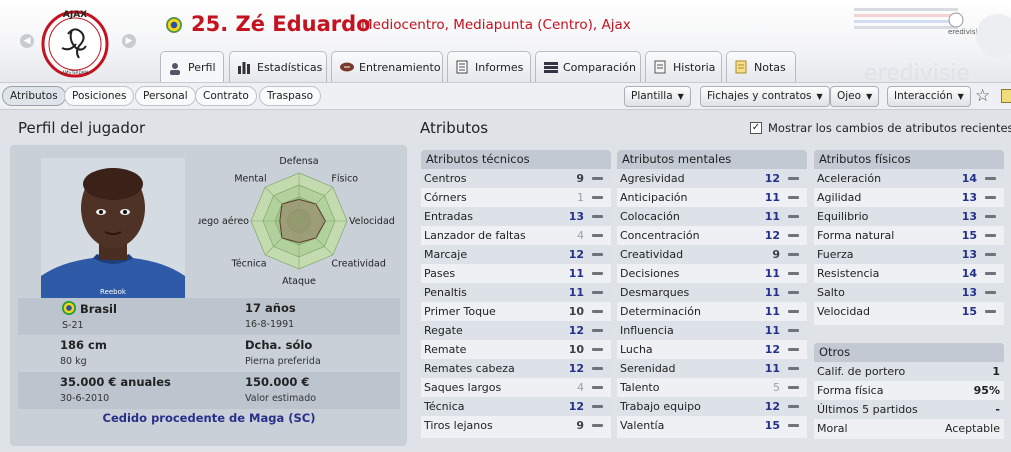 The image size is (1011, 452). I want to click on attribute-row: Calif. de portero 1, so click(909, 371).